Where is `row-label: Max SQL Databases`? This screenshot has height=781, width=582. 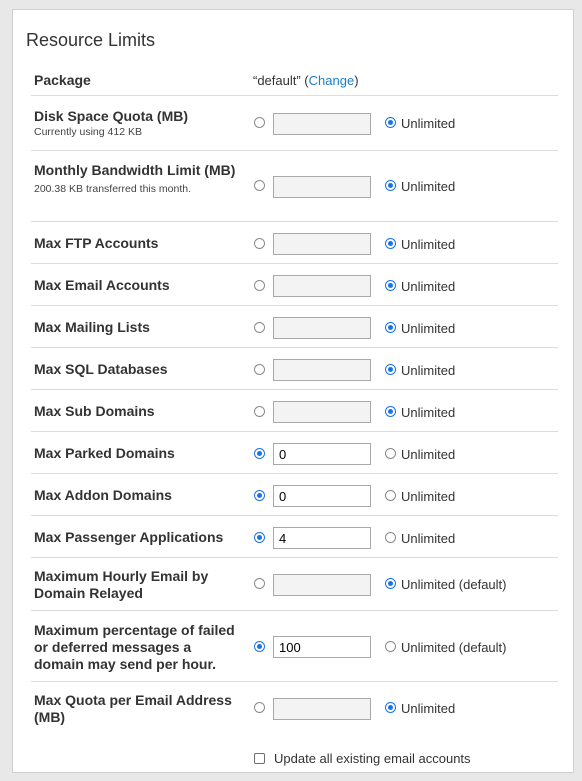 row-label: Max SQL Databases is located at coordinates (136, 369).